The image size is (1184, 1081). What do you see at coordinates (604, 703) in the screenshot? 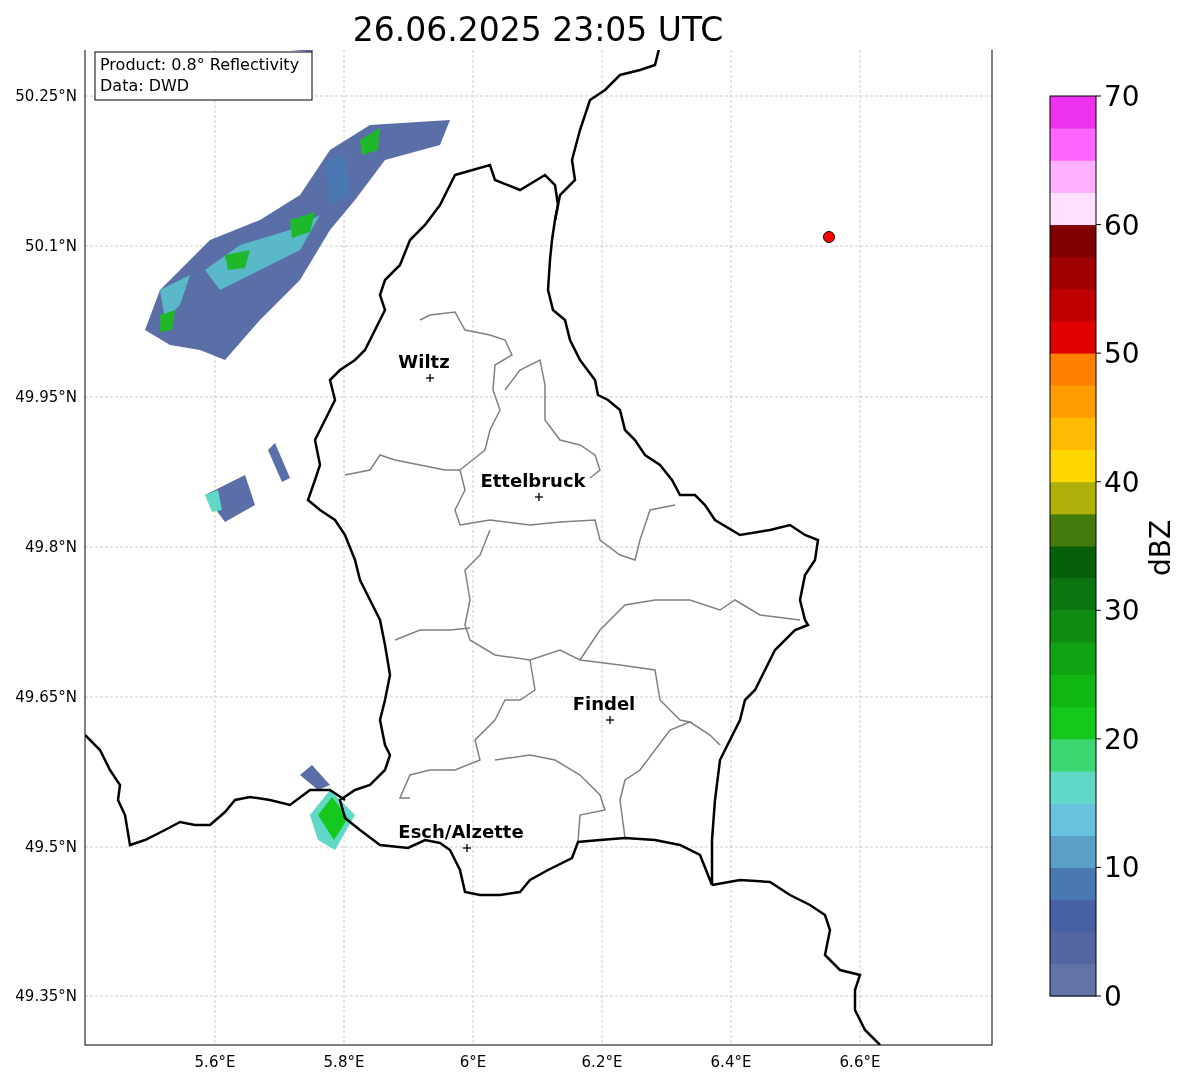
I see `city-label: Findel` at bounding box center [604, 703].